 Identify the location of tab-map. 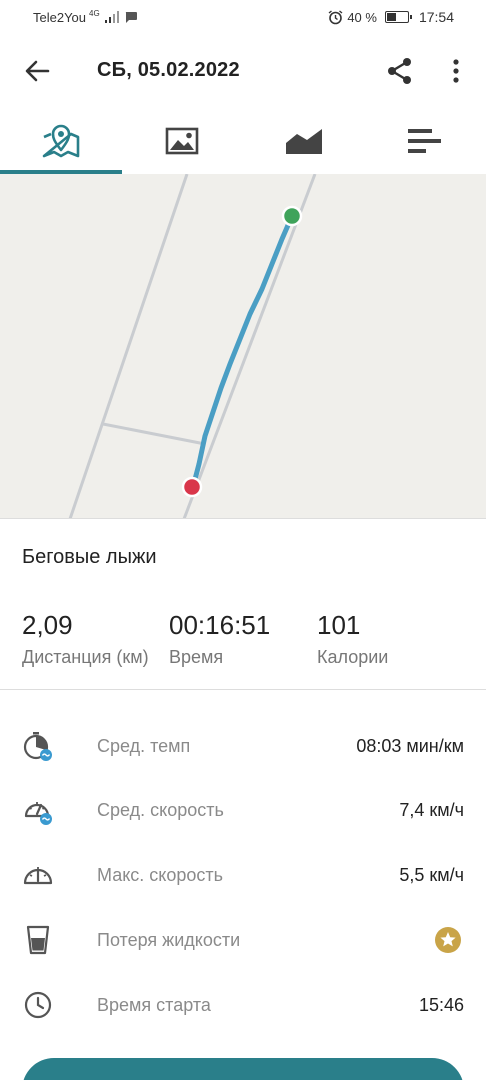
(61, 141).